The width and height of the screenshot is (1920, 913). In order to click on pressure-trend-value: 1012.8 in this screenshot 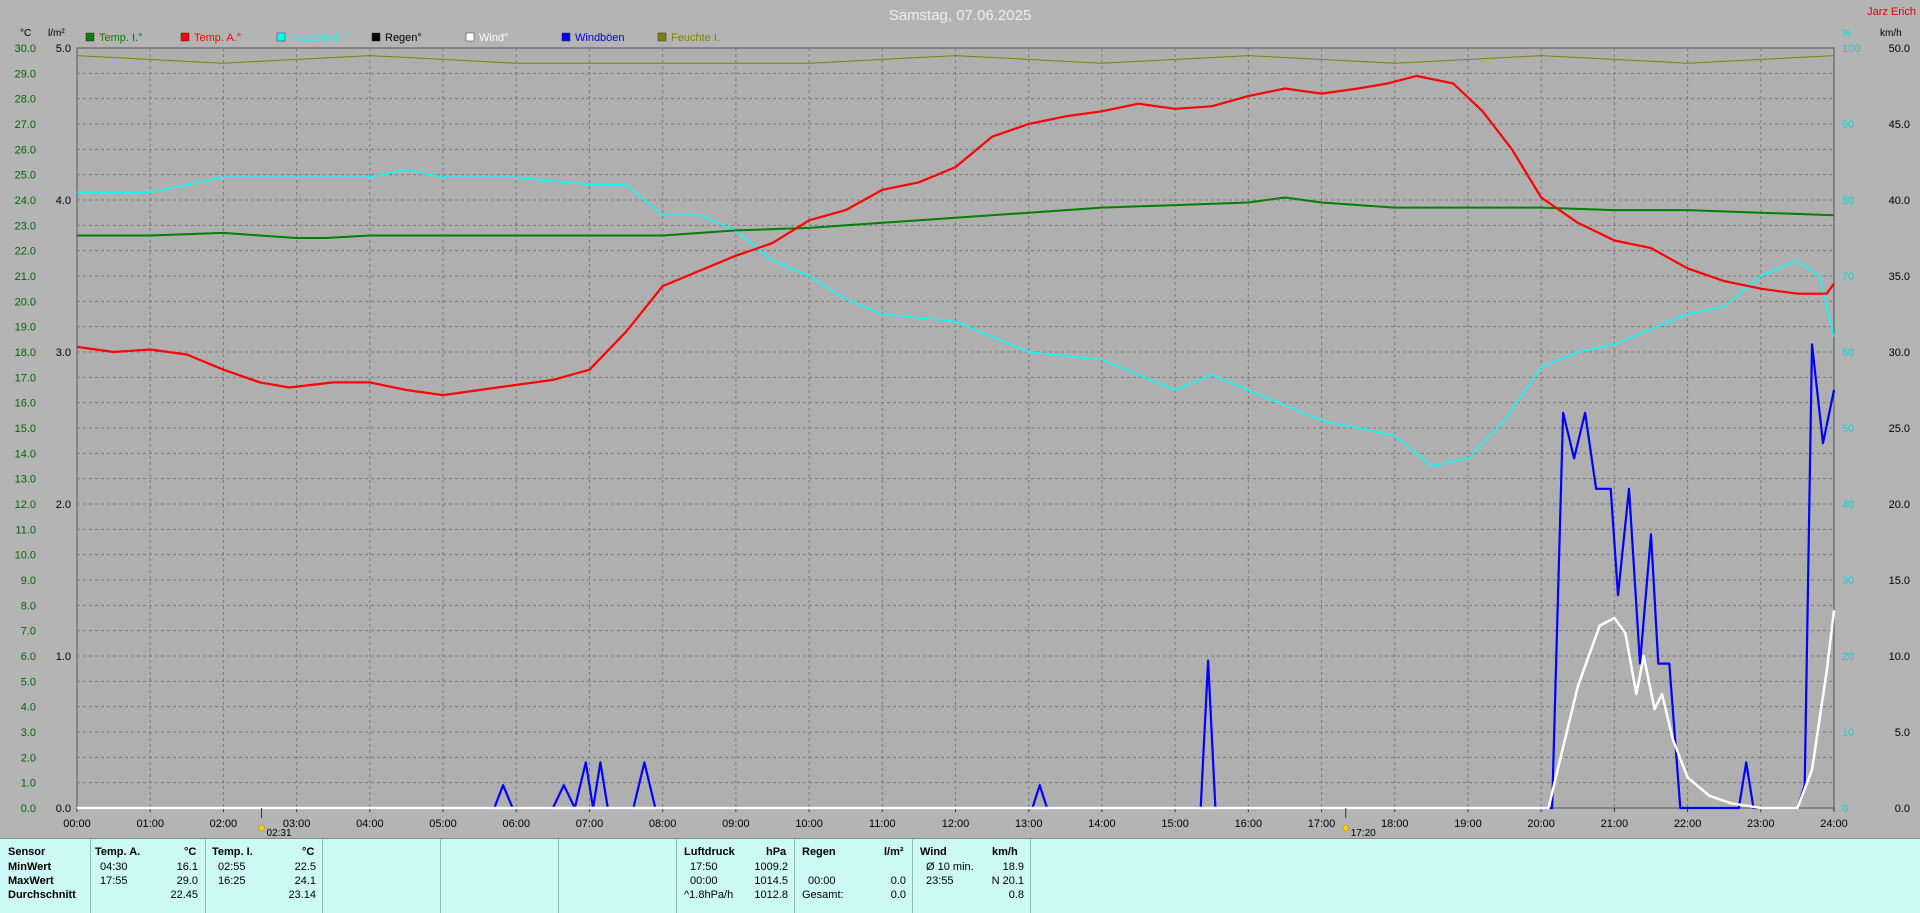, I will do `click(771, 895)`.